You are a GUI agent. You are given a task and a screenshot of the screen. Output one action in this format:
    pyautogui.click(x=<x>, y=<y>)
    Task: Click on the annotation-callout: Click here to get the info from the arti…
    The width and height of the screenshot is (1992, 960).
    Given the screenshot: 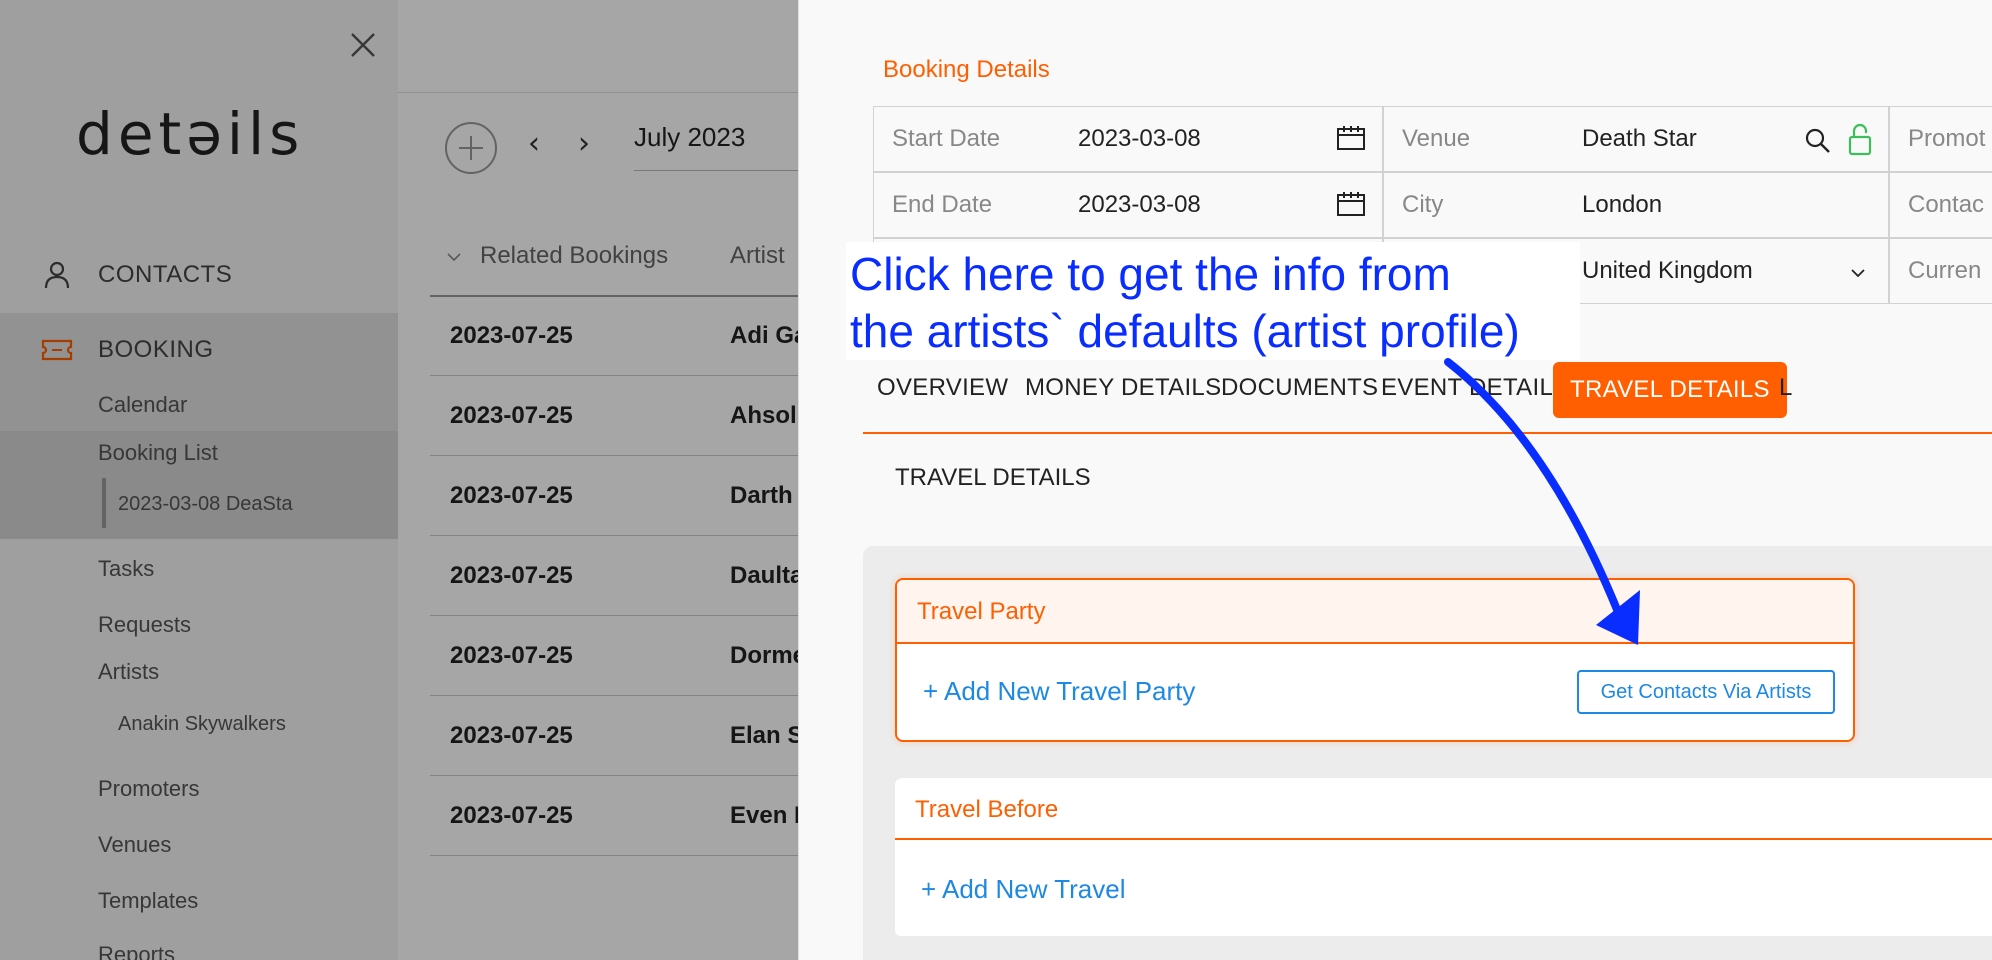 What is the action you would take?
    pyautogui.click(x=1213, y=301)
    